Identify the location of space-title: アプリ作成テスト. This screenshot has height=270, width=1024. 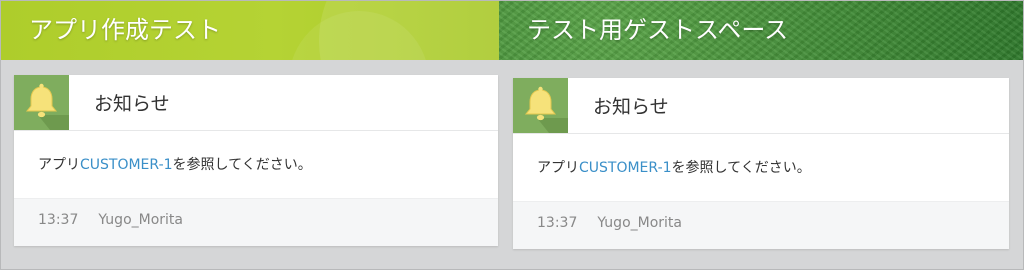
(125, 27).